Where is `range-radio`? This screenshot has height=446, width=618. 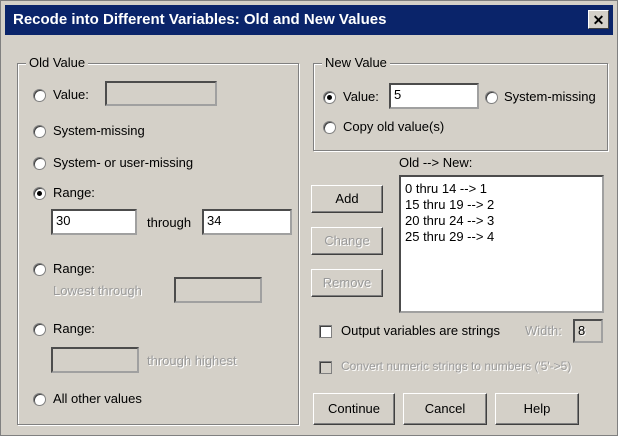
range-radio is located at coordinates (39, 193).